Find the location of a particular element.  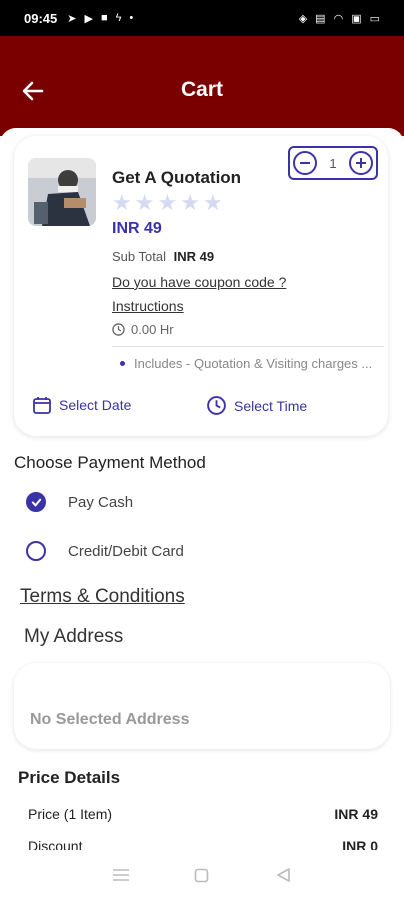

product-image is located at coordinates (62, 192).